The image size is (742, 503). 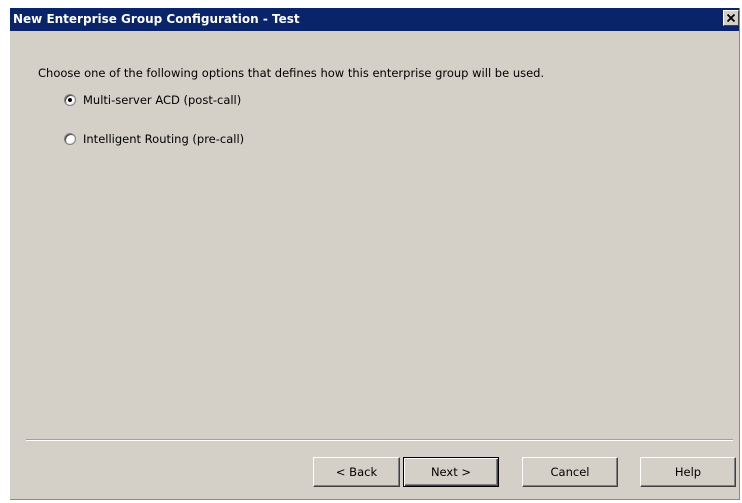 I want to click on close-button, so click(x=731, y=18).